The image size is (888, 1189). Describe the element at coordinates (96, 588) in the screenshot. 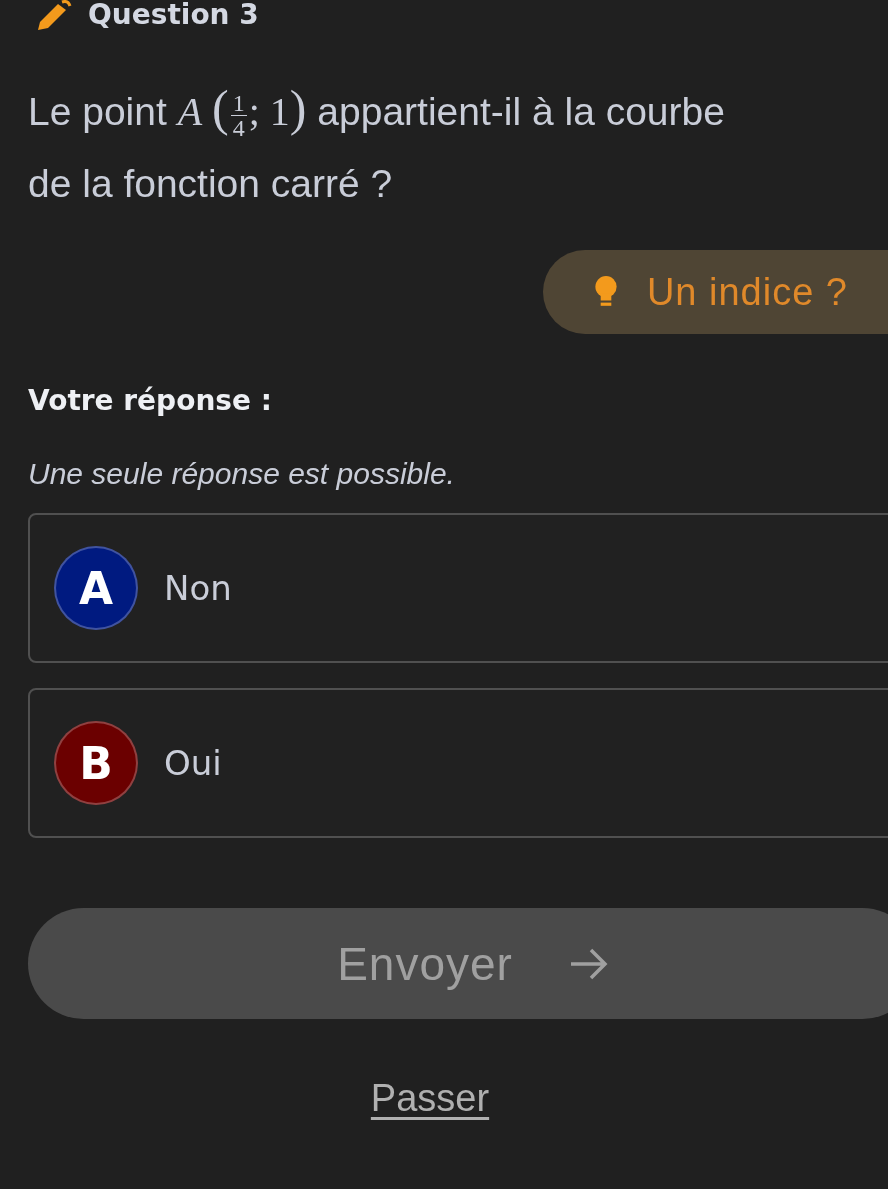

I see `option-letter-badge: A` at that location.